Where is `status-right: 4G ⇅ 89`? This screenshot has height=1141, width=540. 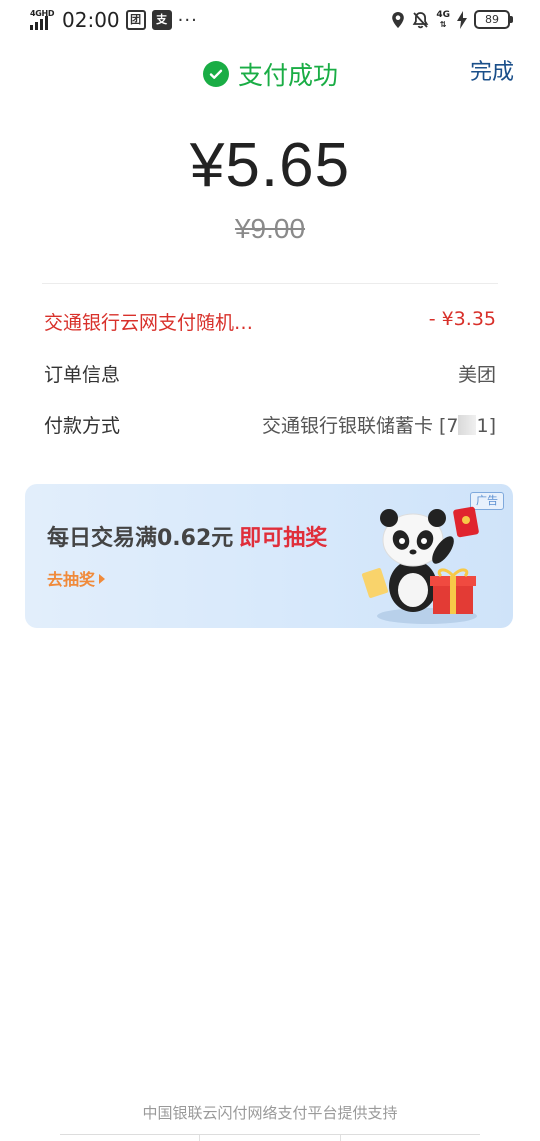
status-right: 4G ⇅ 89 is located at coordinates (452, 19).